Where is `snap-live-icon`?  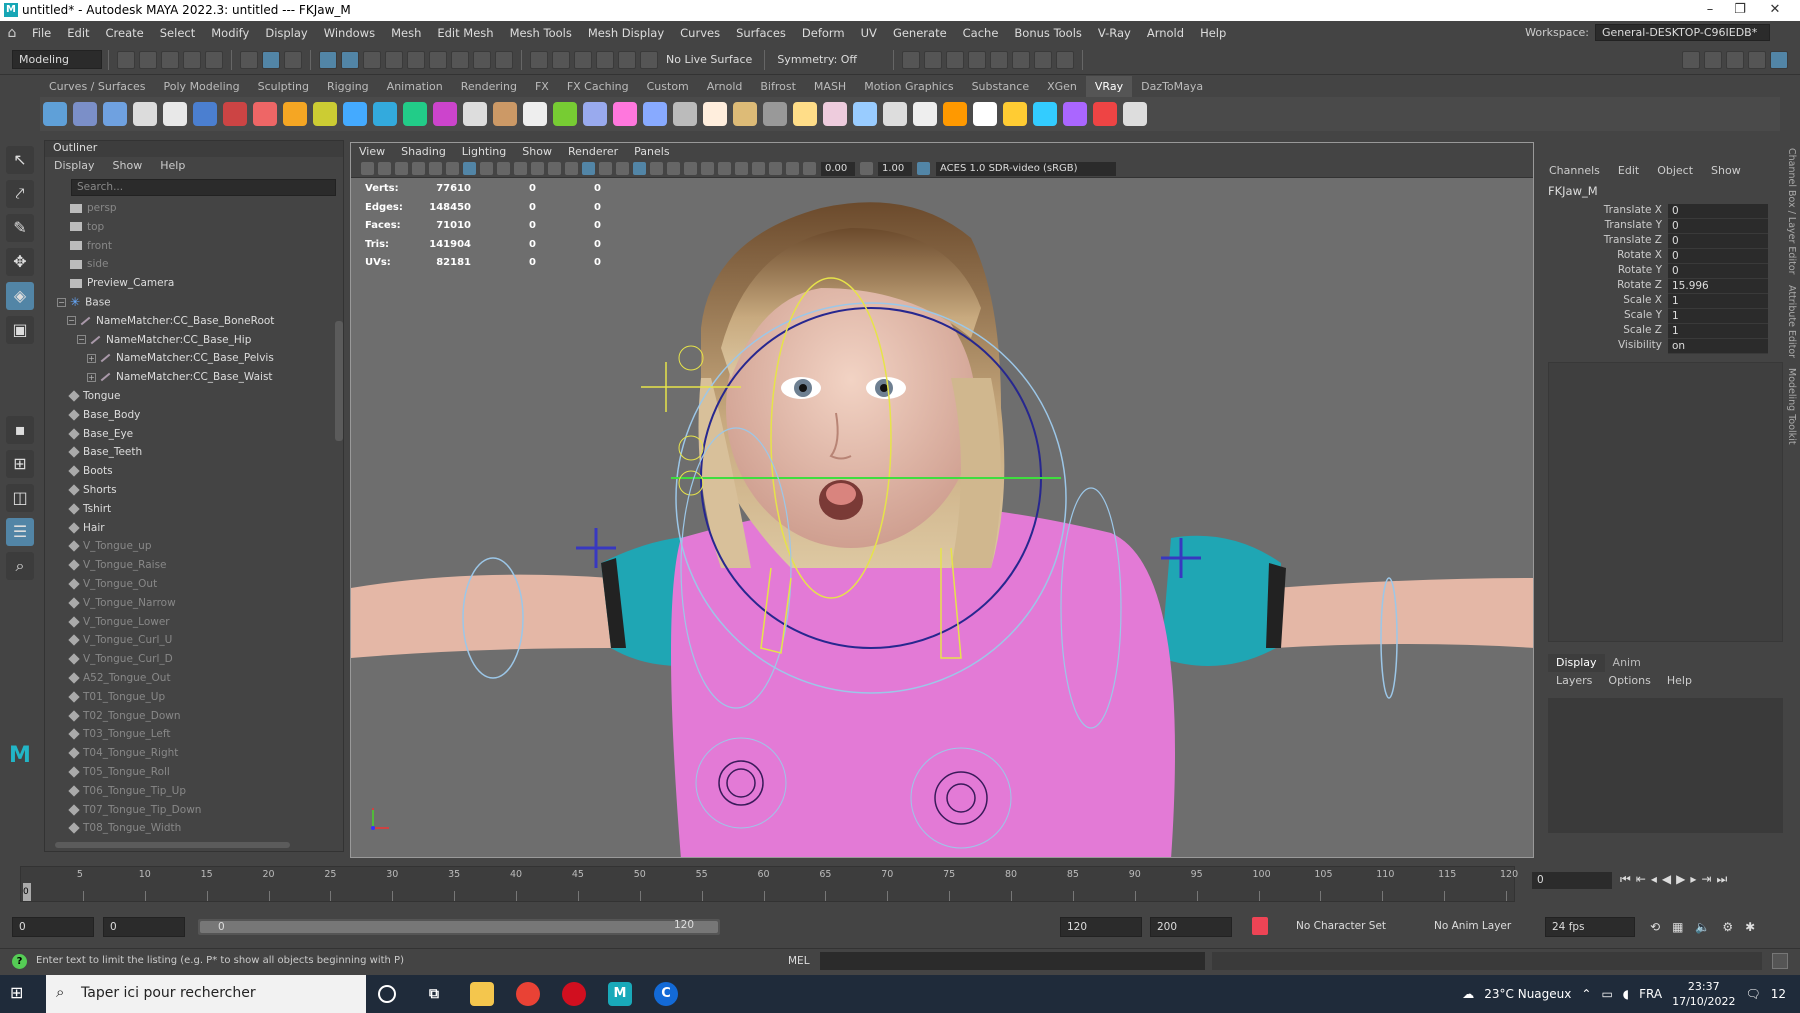 snap-live-icon is located at coordinates (649, 59).